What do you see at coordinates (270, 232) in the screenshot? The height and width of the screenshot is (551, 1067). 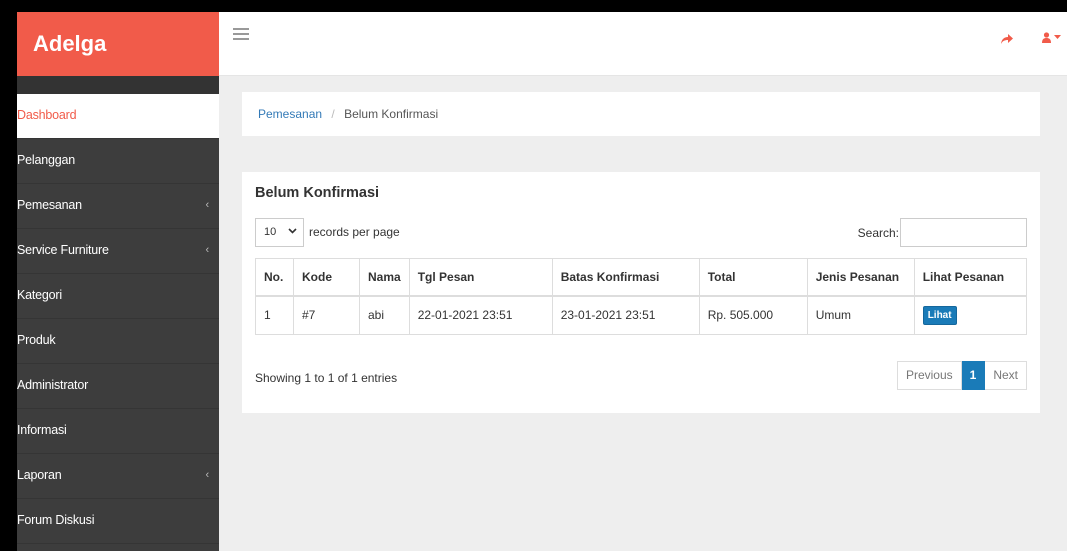 I see `records-per-page-value: 10` at bounding box center [270, 232].